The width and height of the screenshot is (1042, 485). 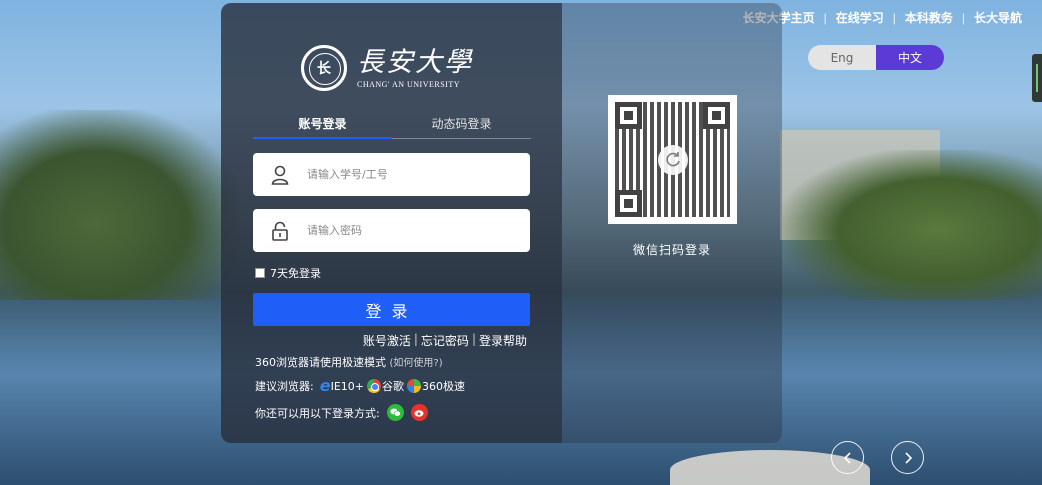 I want to click on university-seal-icon: 长, so click(x=324, y=68).